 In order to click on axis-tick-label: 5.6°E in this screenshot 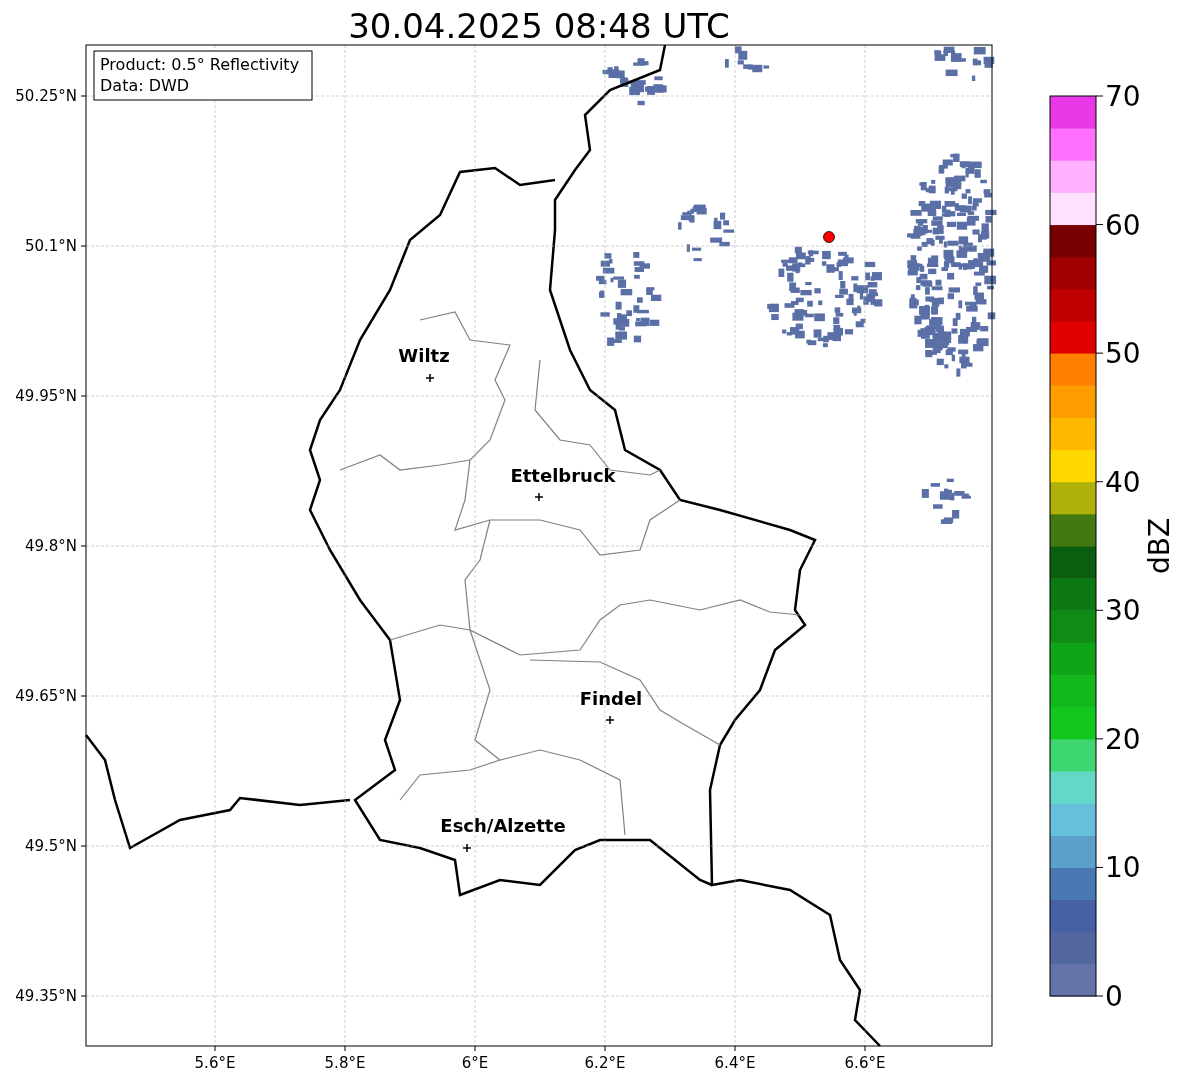, I will do `click(215, 1063)`.